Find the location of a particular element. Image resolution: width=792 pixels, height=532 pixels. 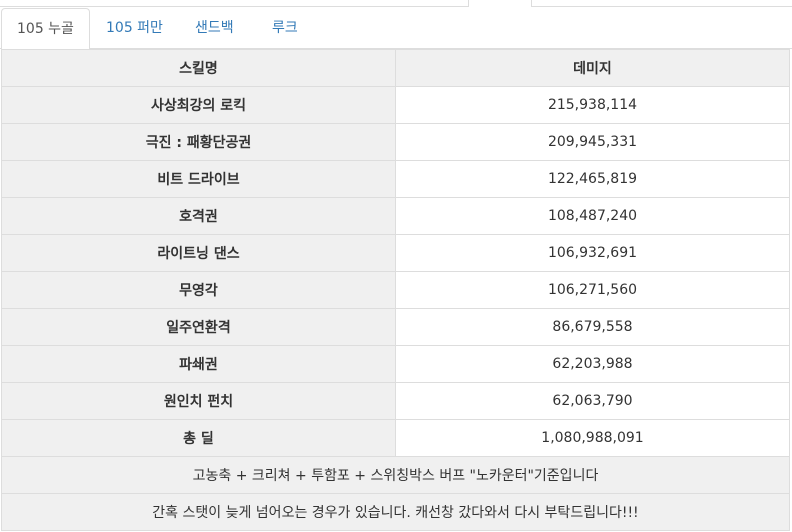

table-row: 비트 드라이브 122,465,819 is located at coordinates (395, 179).